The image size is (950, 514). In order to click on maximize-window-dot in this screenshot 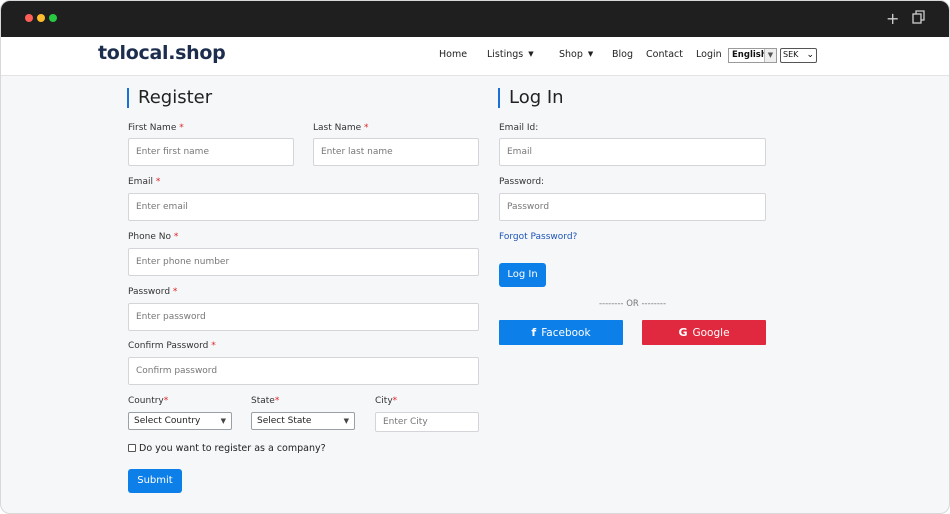, I will do `click(53, 18)`.